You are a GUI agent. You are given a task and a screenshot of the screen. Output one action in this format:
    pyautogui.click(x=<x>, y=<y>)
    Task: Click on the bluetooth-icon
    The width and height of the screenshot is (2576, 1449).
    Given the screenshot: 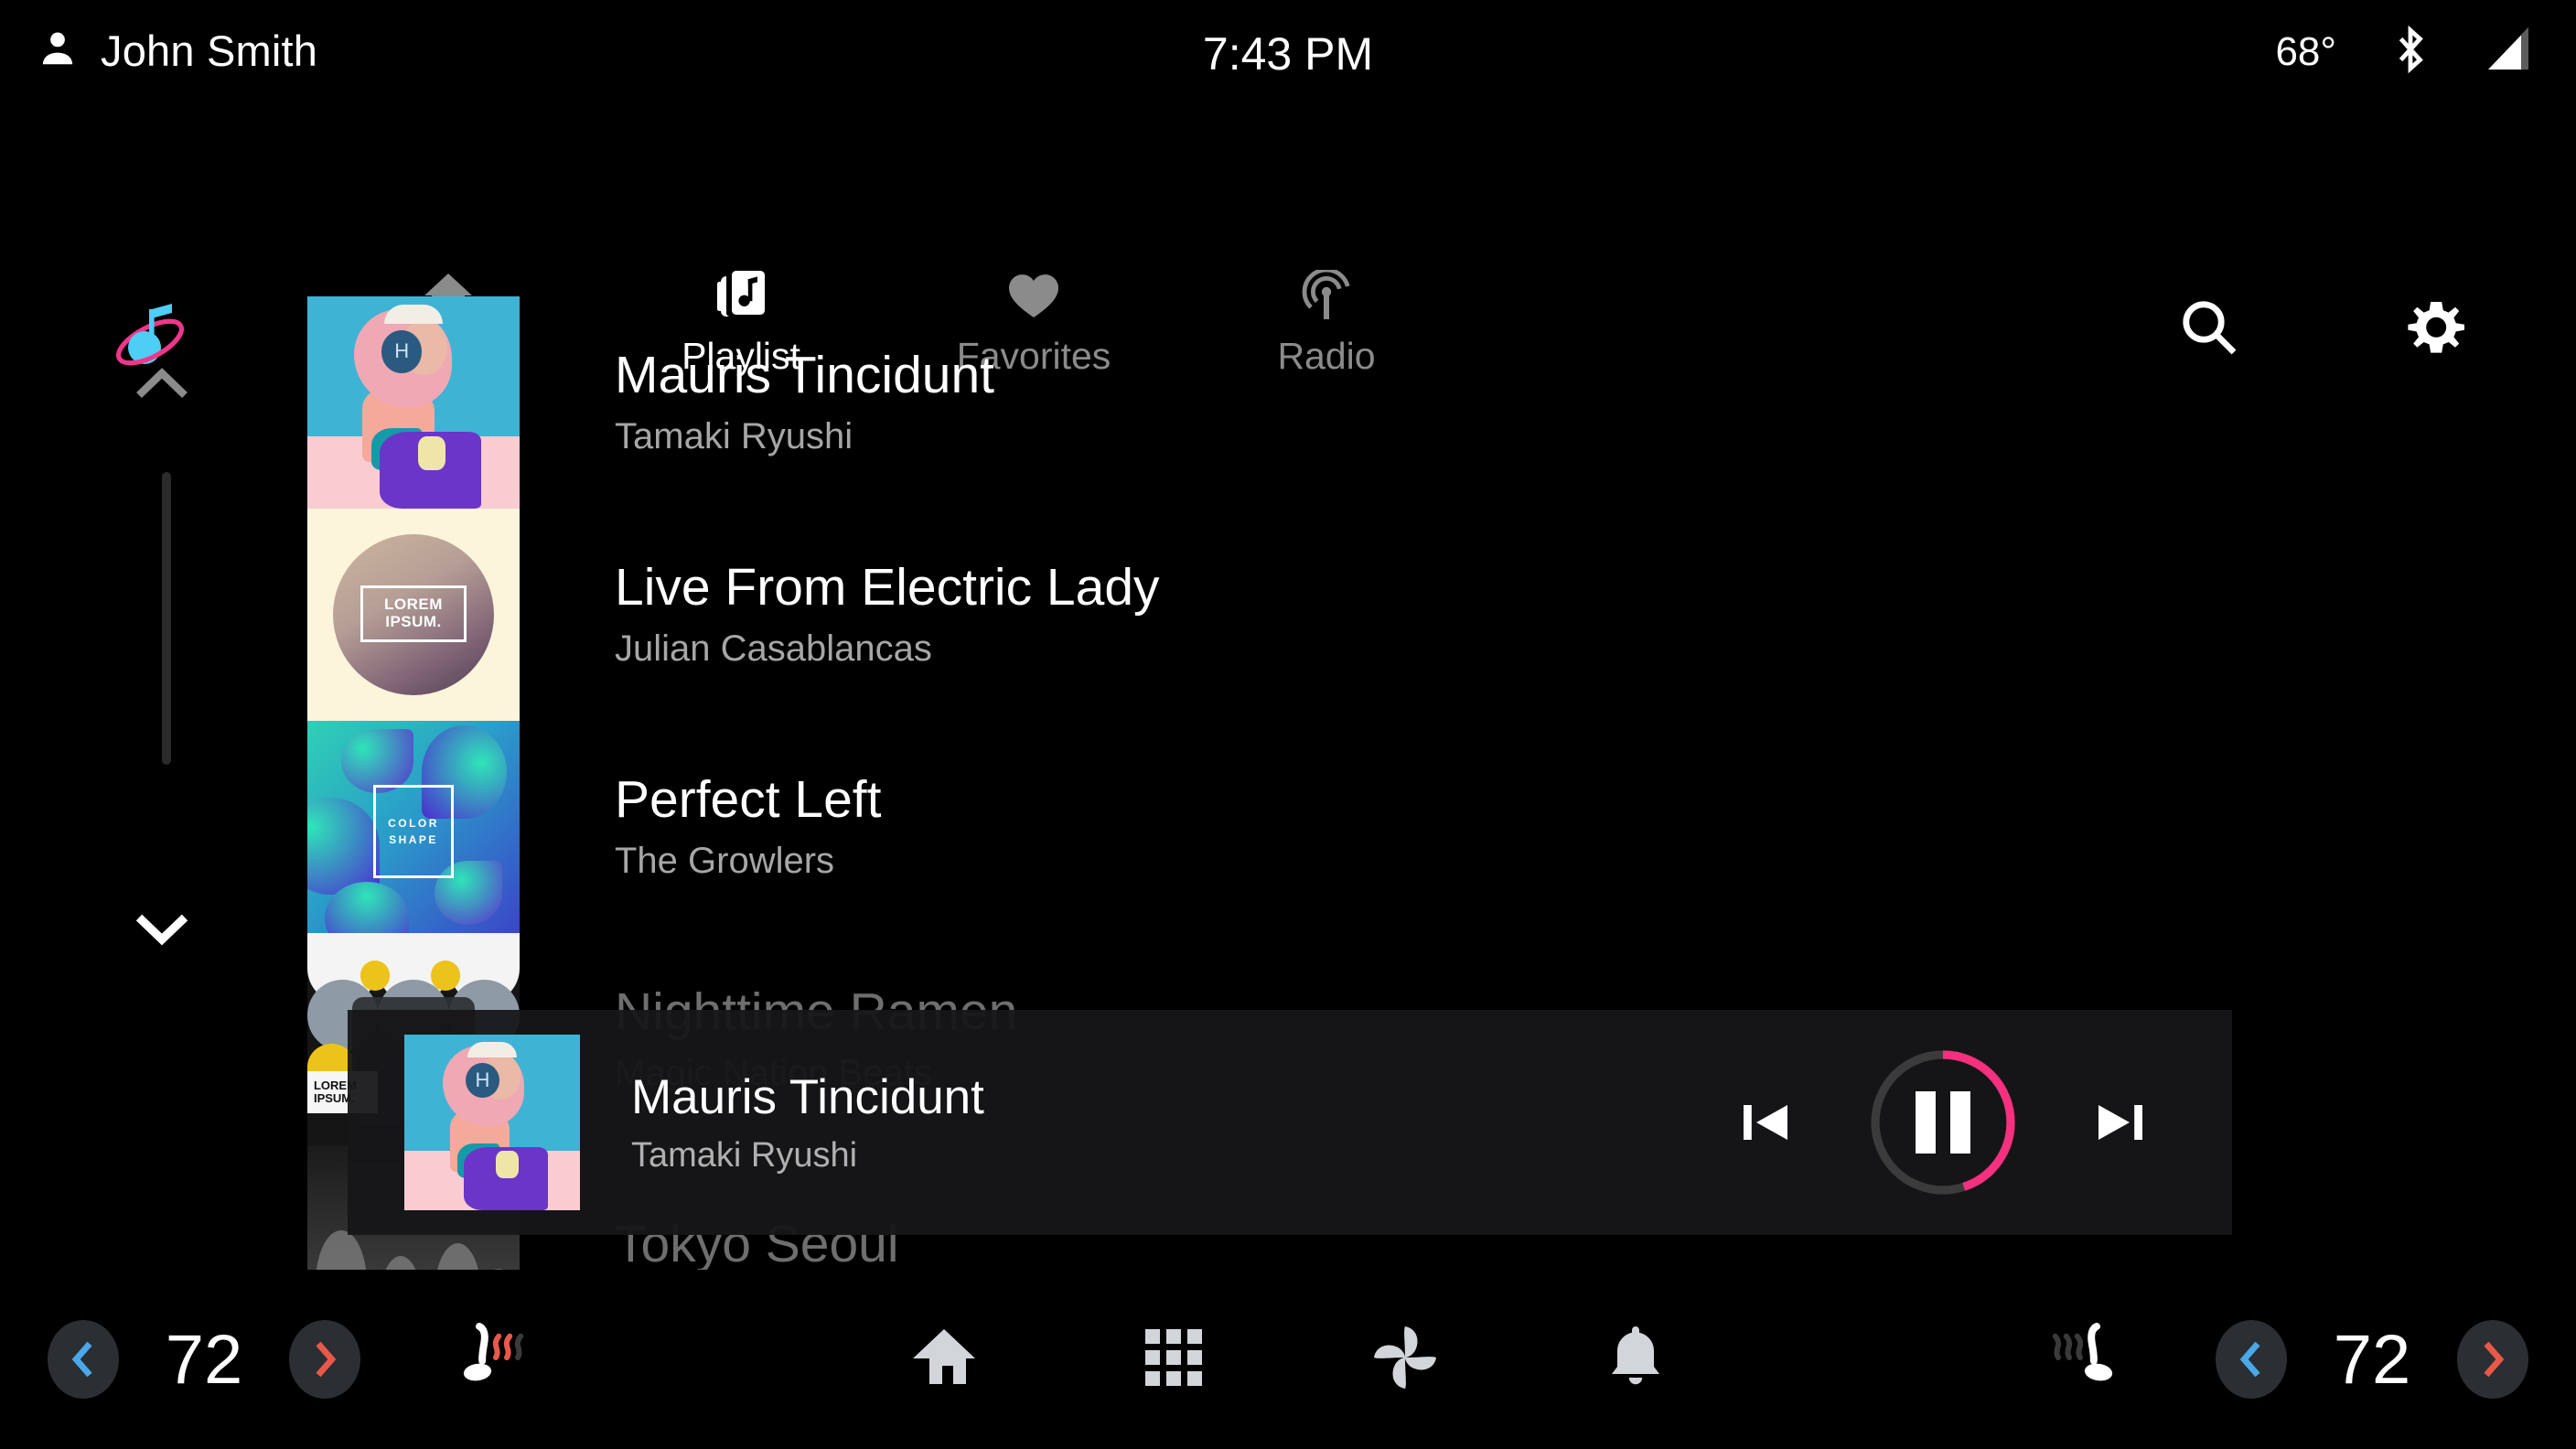 What is the action you would take?
    pyautogui.click(x=2410, y=52)
    